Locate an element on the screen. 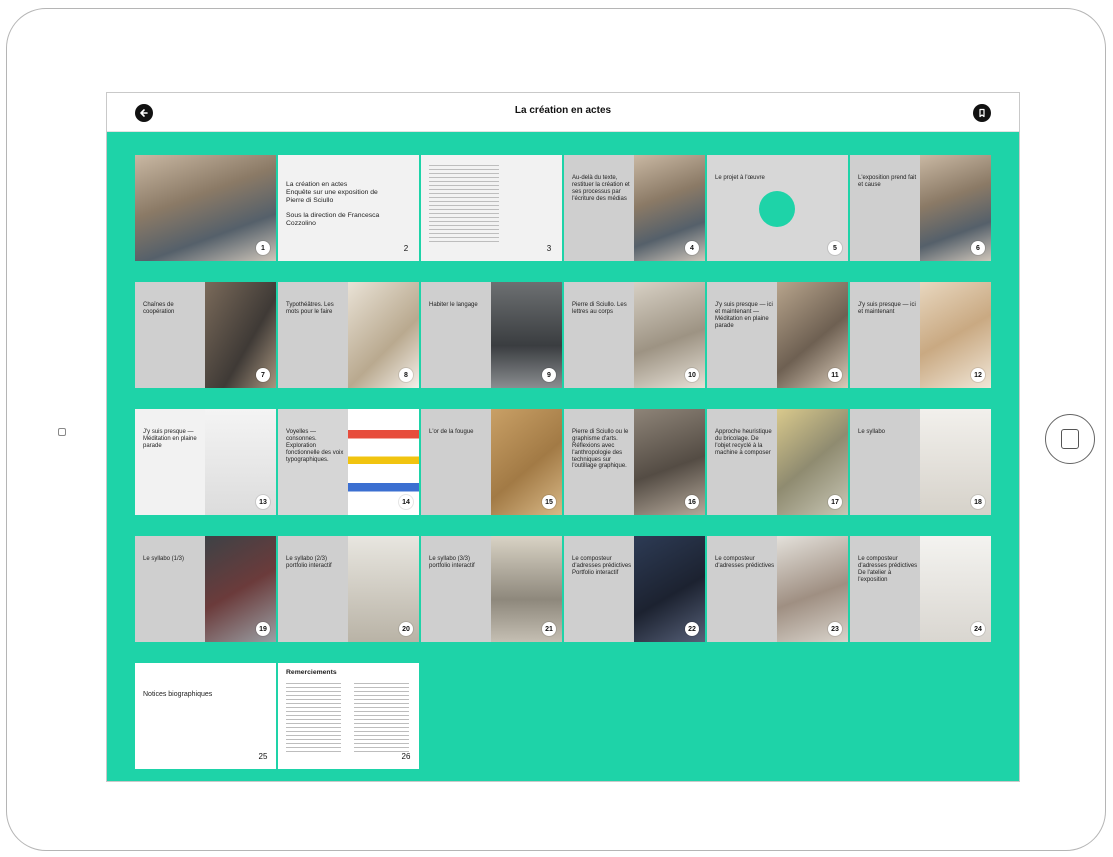 The width and height of the screenshot is (1113, 857). page-text: Le syllabo (1/3) is located at coordinates (164, 559).